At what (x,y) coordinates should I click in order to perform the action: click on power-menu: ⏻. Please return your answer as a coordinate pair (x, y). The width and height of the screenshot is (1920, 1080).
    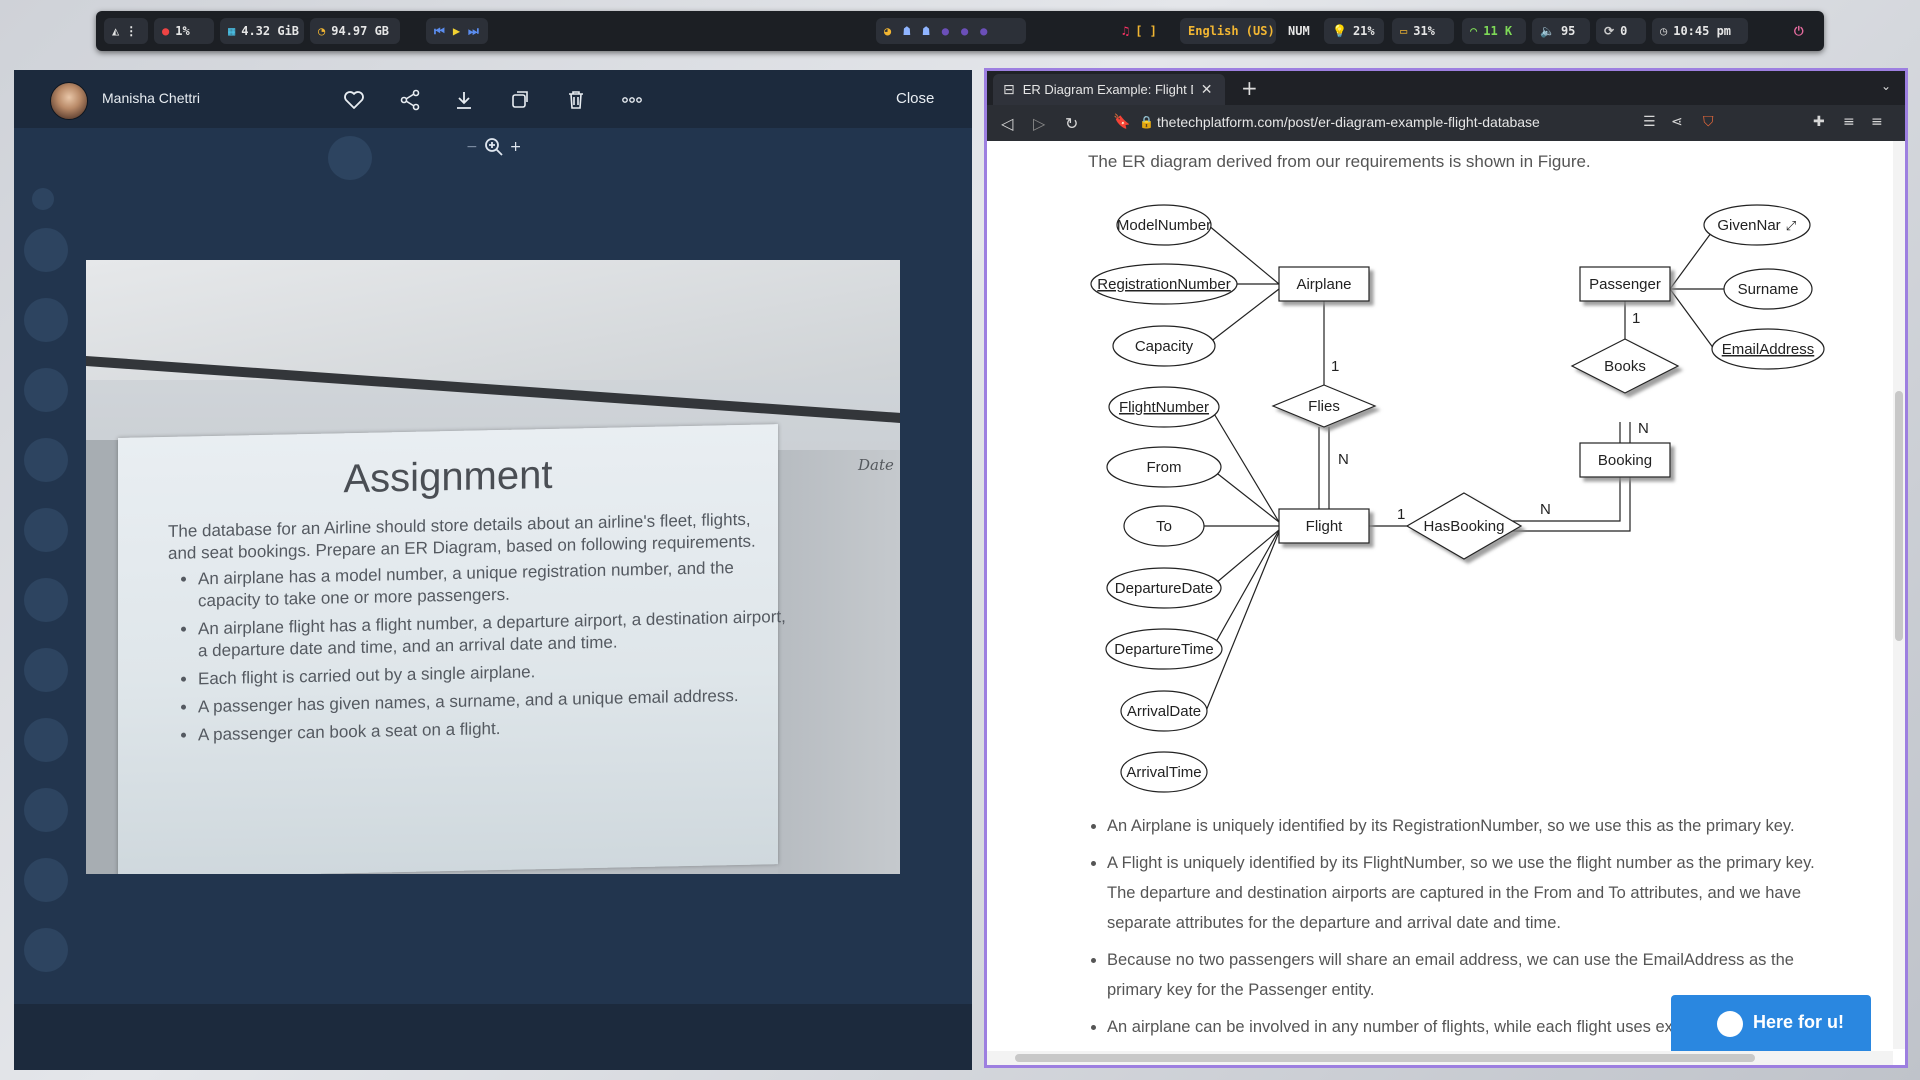
    Looking at the image, I should click on (1801, 31).